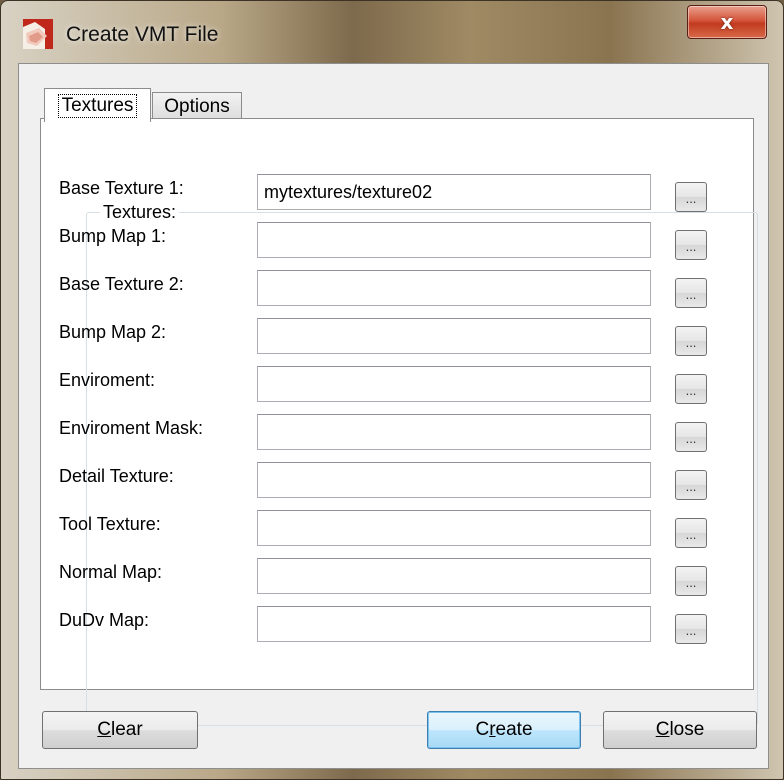 This screenshot has height=780, width=784. Describe the element at coordinates (121, 188) in the screenshot. I see `field-label: Base Texture 1:` at that location.